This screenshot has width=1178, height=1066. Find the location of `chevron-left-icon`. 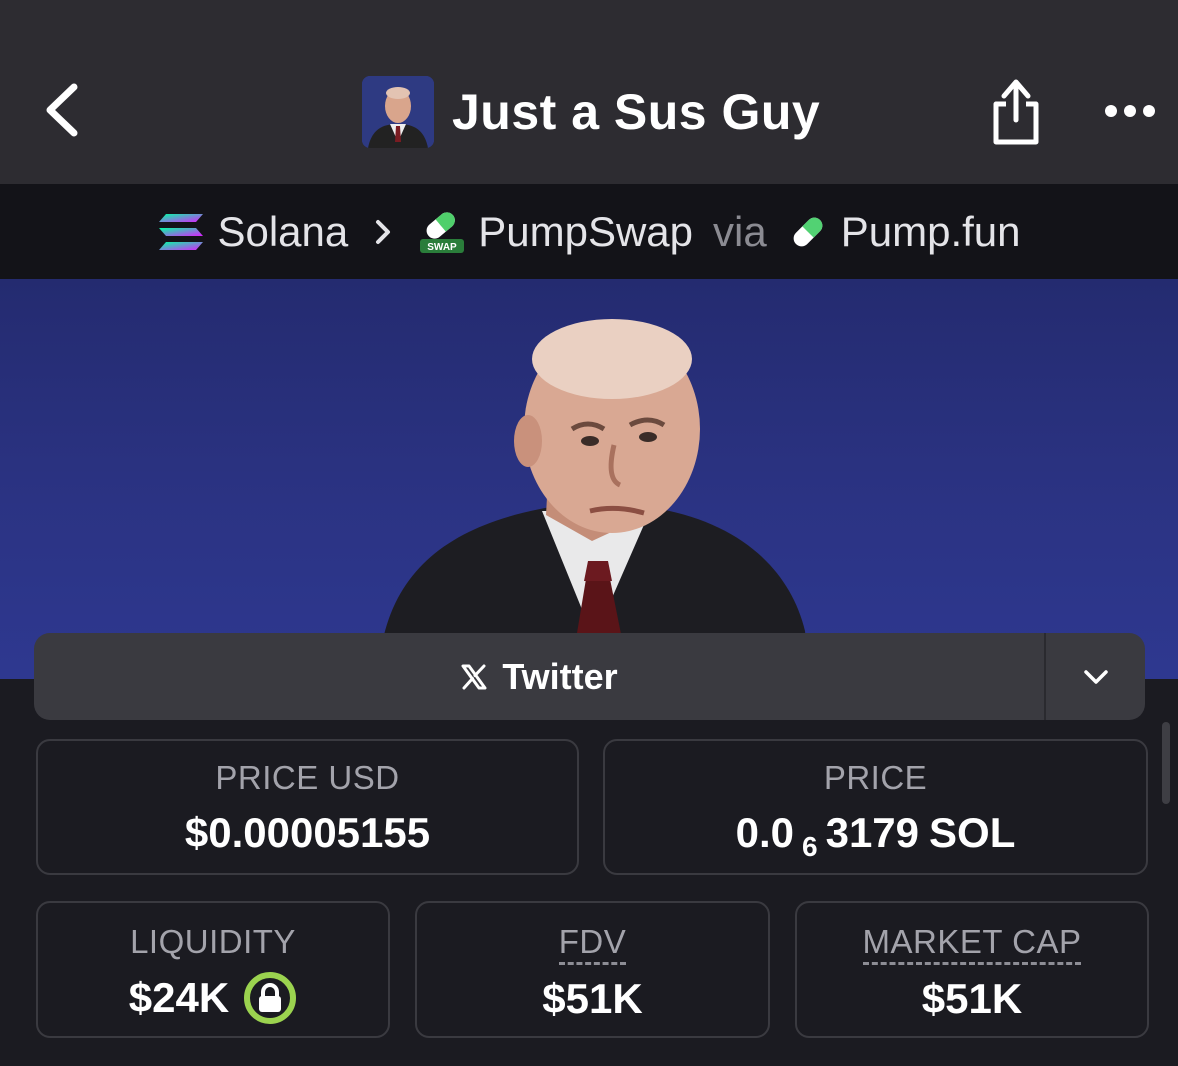

chevron-left-icon is located at coordinates (62, 110).